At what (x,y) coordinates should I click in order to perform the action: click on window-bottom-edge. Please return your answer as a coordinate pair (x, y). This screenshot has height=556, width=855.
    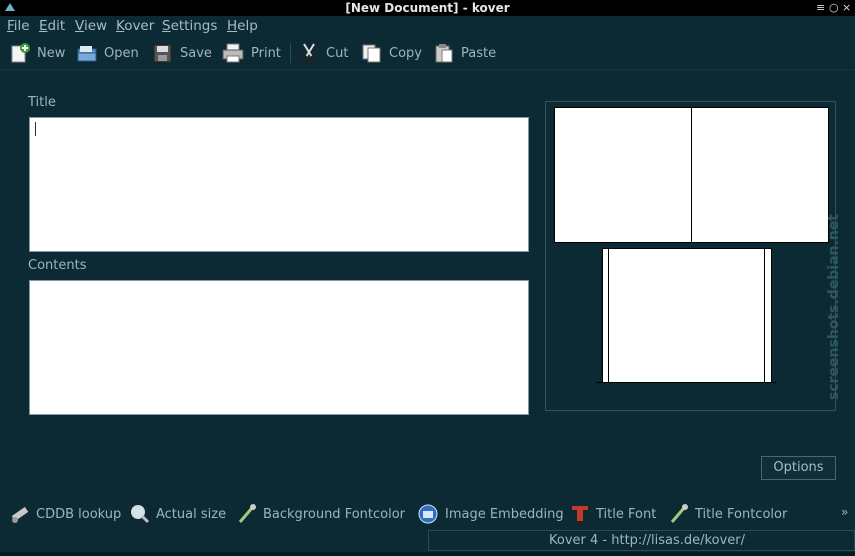
    Looking at the image, I should click on (427, 554).